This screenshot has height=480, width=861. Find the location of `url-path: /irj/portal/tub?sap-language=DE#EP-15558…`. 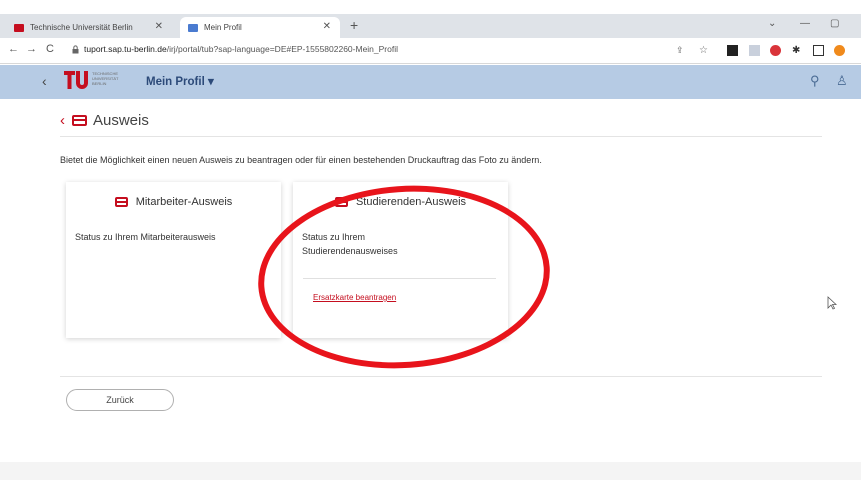

url-path: /irj/portal/tub?sap-language=DE#EP-15558… is located at coordinates (282, 49).